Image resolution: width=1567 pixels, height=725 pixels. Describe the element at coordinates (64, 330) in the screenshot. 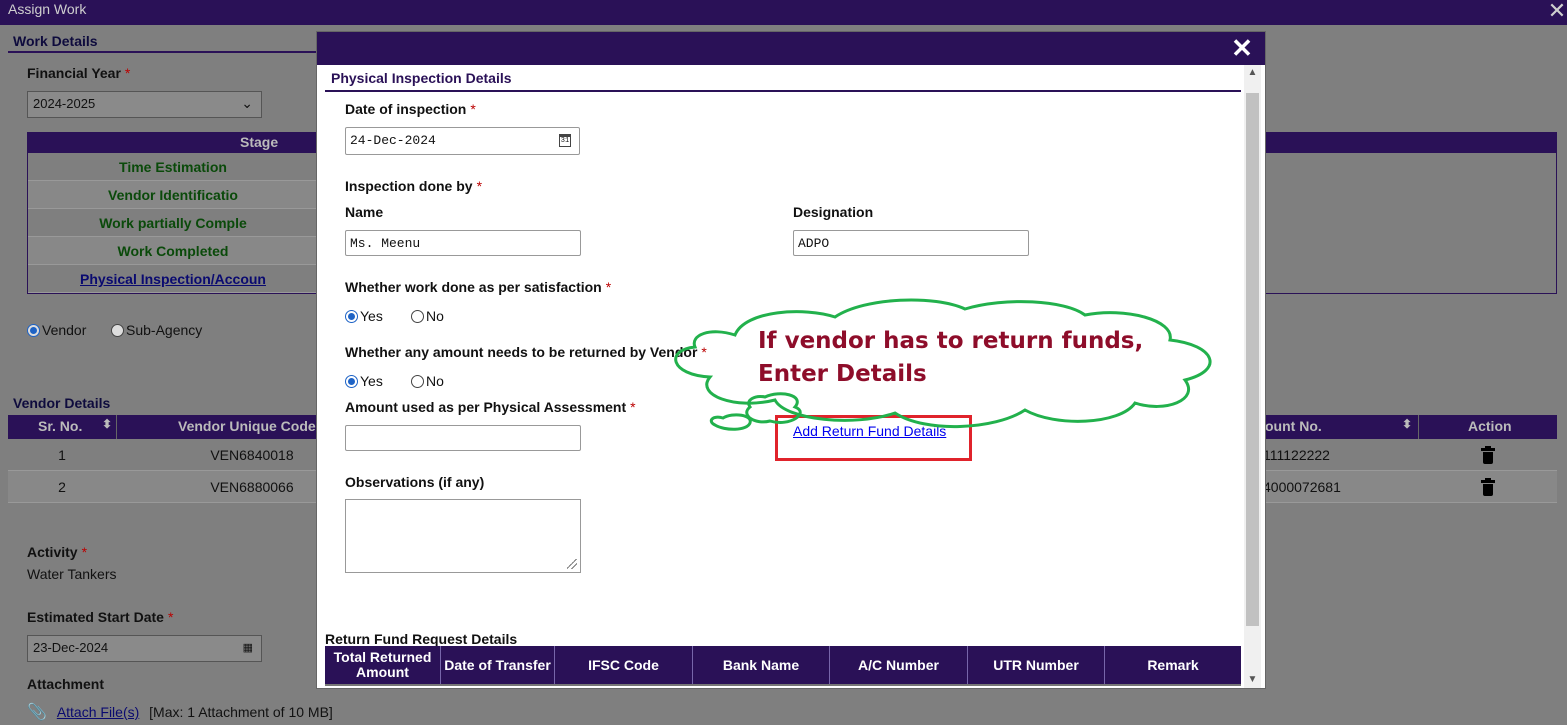

I see `radio-label: Vendor` at that location.